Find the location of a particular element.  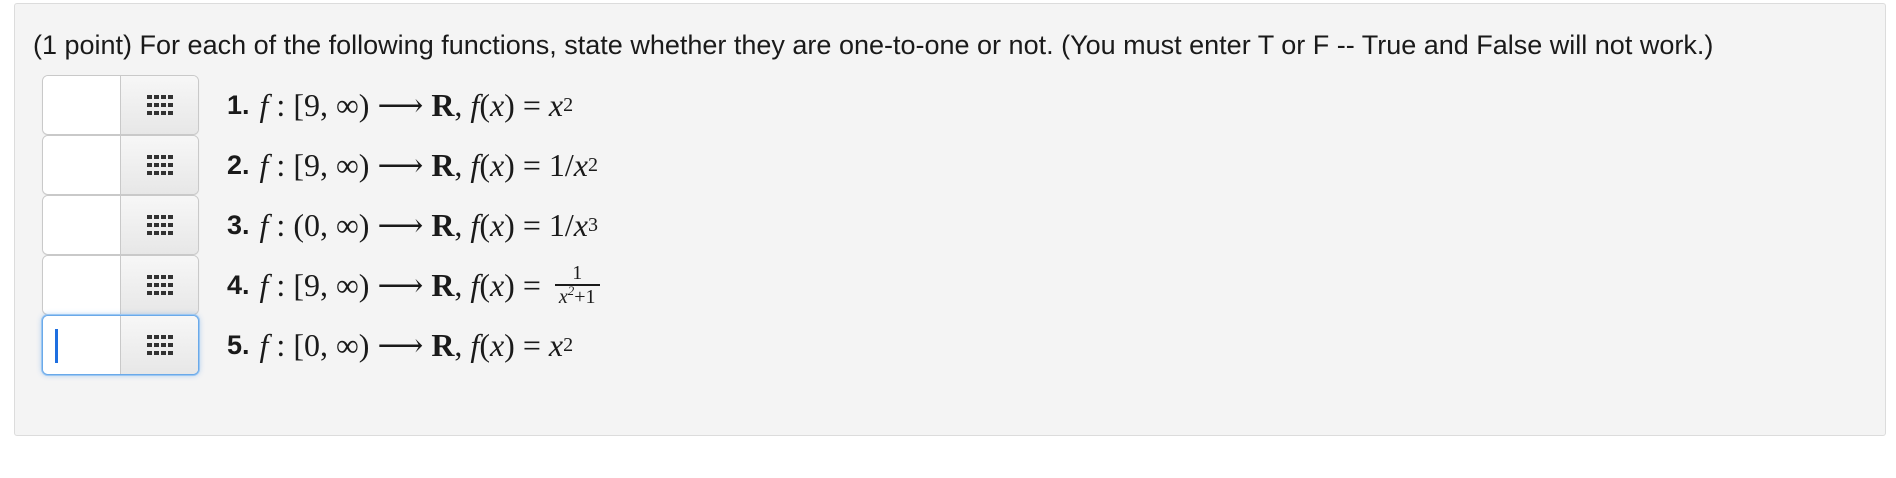

question-number: 2. is located at coordinates (238, 164).